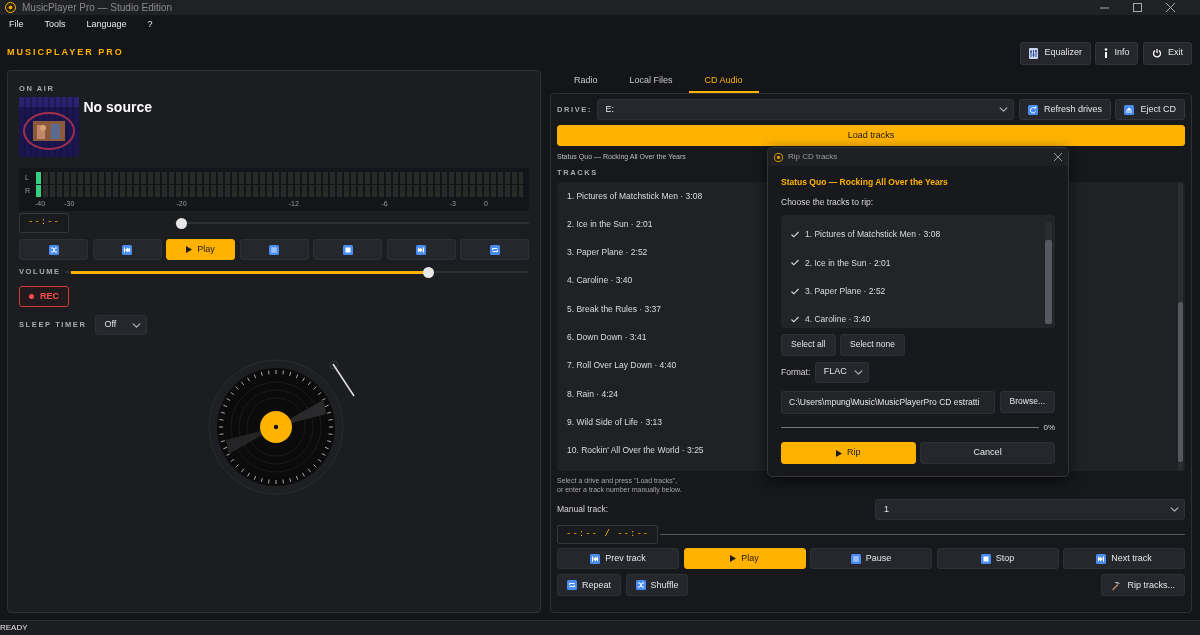 Image resolution: width=1200 pixels, height=635 pixels. Describe the element at coordinates (97, 8) in the screenshot. I see `window-title: MusicPlayer Pro — Studio Edition` at that location.